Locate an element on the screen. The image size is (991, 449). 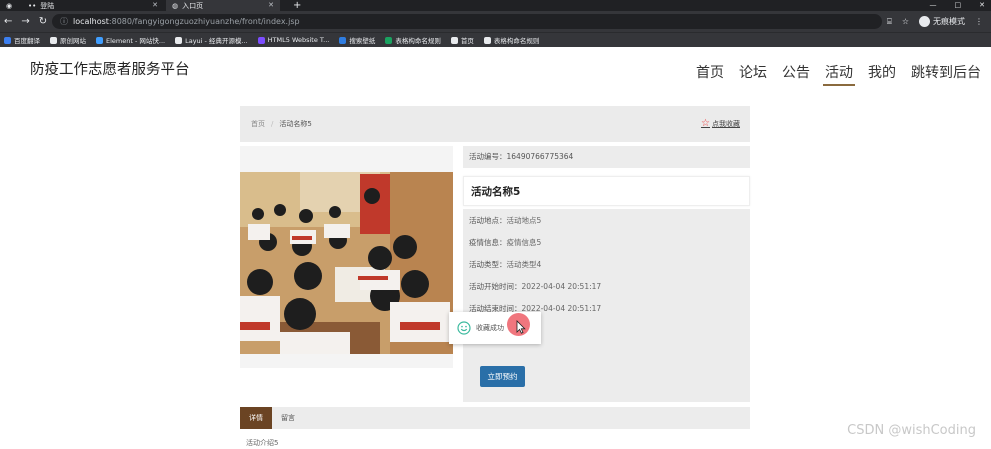
bookmark-label: 百度翻译 is located at coordinates (27, 41).